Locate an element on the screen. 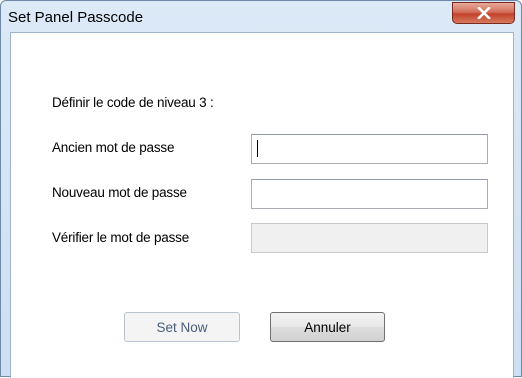 This screenshot has height=378, width=522. close-icon is located at coordinates (483, 13).